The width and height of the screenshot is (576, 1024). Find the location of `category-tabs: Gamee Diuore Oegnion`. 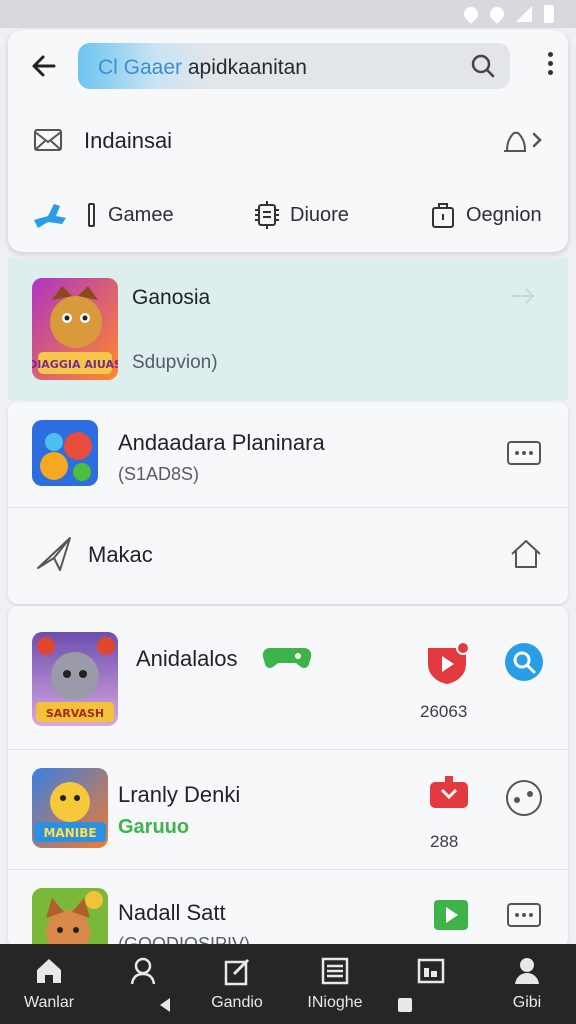

category-tabs: Gamee Diuore Oegnion is located at coordinates (288, 215).